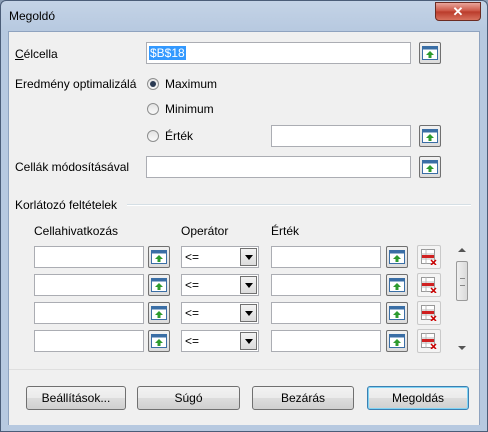 The width and height of the screenshot is (488, 432). Describe the element at coordinates (299, 205) in the screenshot. I see `constraints-separator` at that location.